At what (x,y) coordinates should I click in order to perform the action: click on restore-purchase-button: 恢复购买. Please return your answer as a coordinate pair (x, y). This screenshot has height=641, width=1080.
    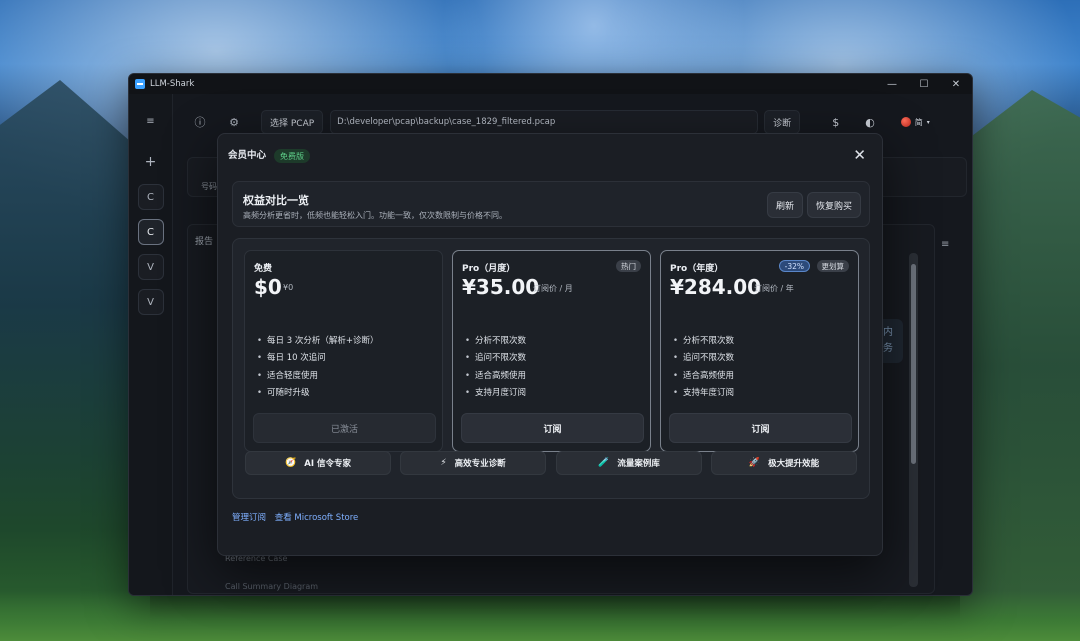
    Looking at the image, I should click on (834, 205).